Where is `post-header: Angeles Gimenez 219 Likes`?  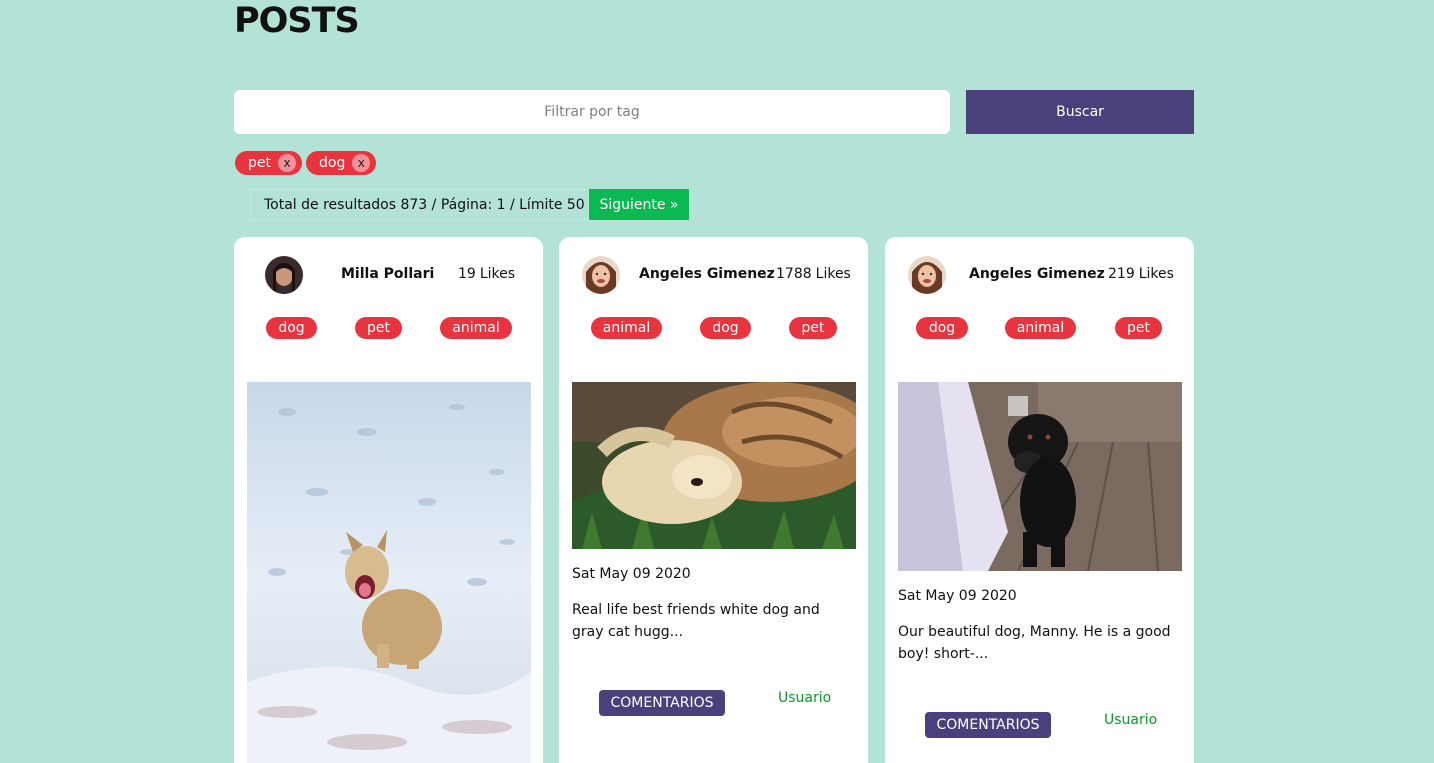 post-header: Angeles Gimenez 219 Likes is located at coordinates (1039, 275).